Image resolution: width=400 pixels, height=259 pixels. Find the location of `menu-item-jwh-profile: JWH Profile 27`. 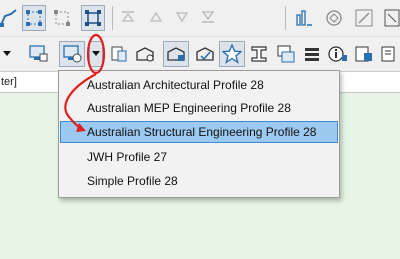

menu-item-jwh-profile: JWH Profile 27 is located at coordinates (199, 157).